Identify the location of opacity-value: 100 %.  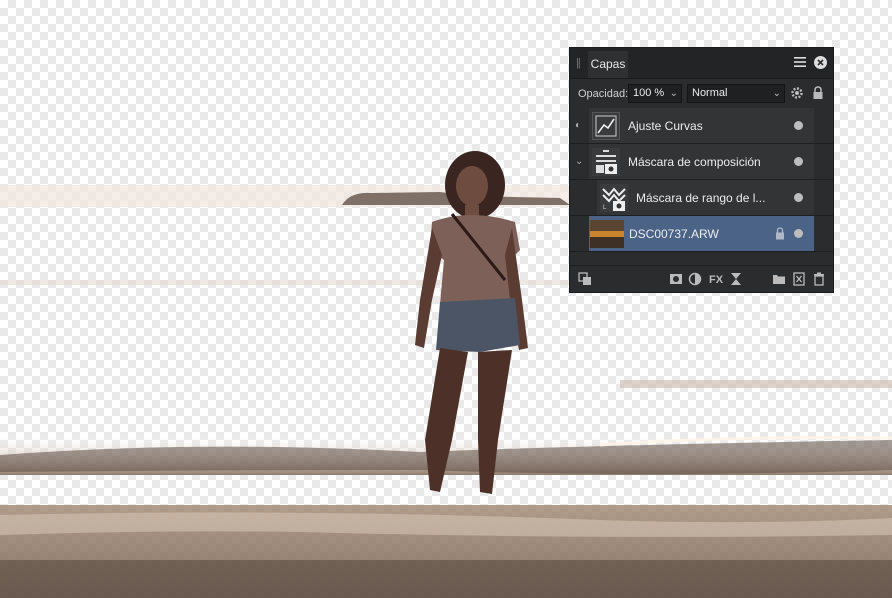
(649, 93).